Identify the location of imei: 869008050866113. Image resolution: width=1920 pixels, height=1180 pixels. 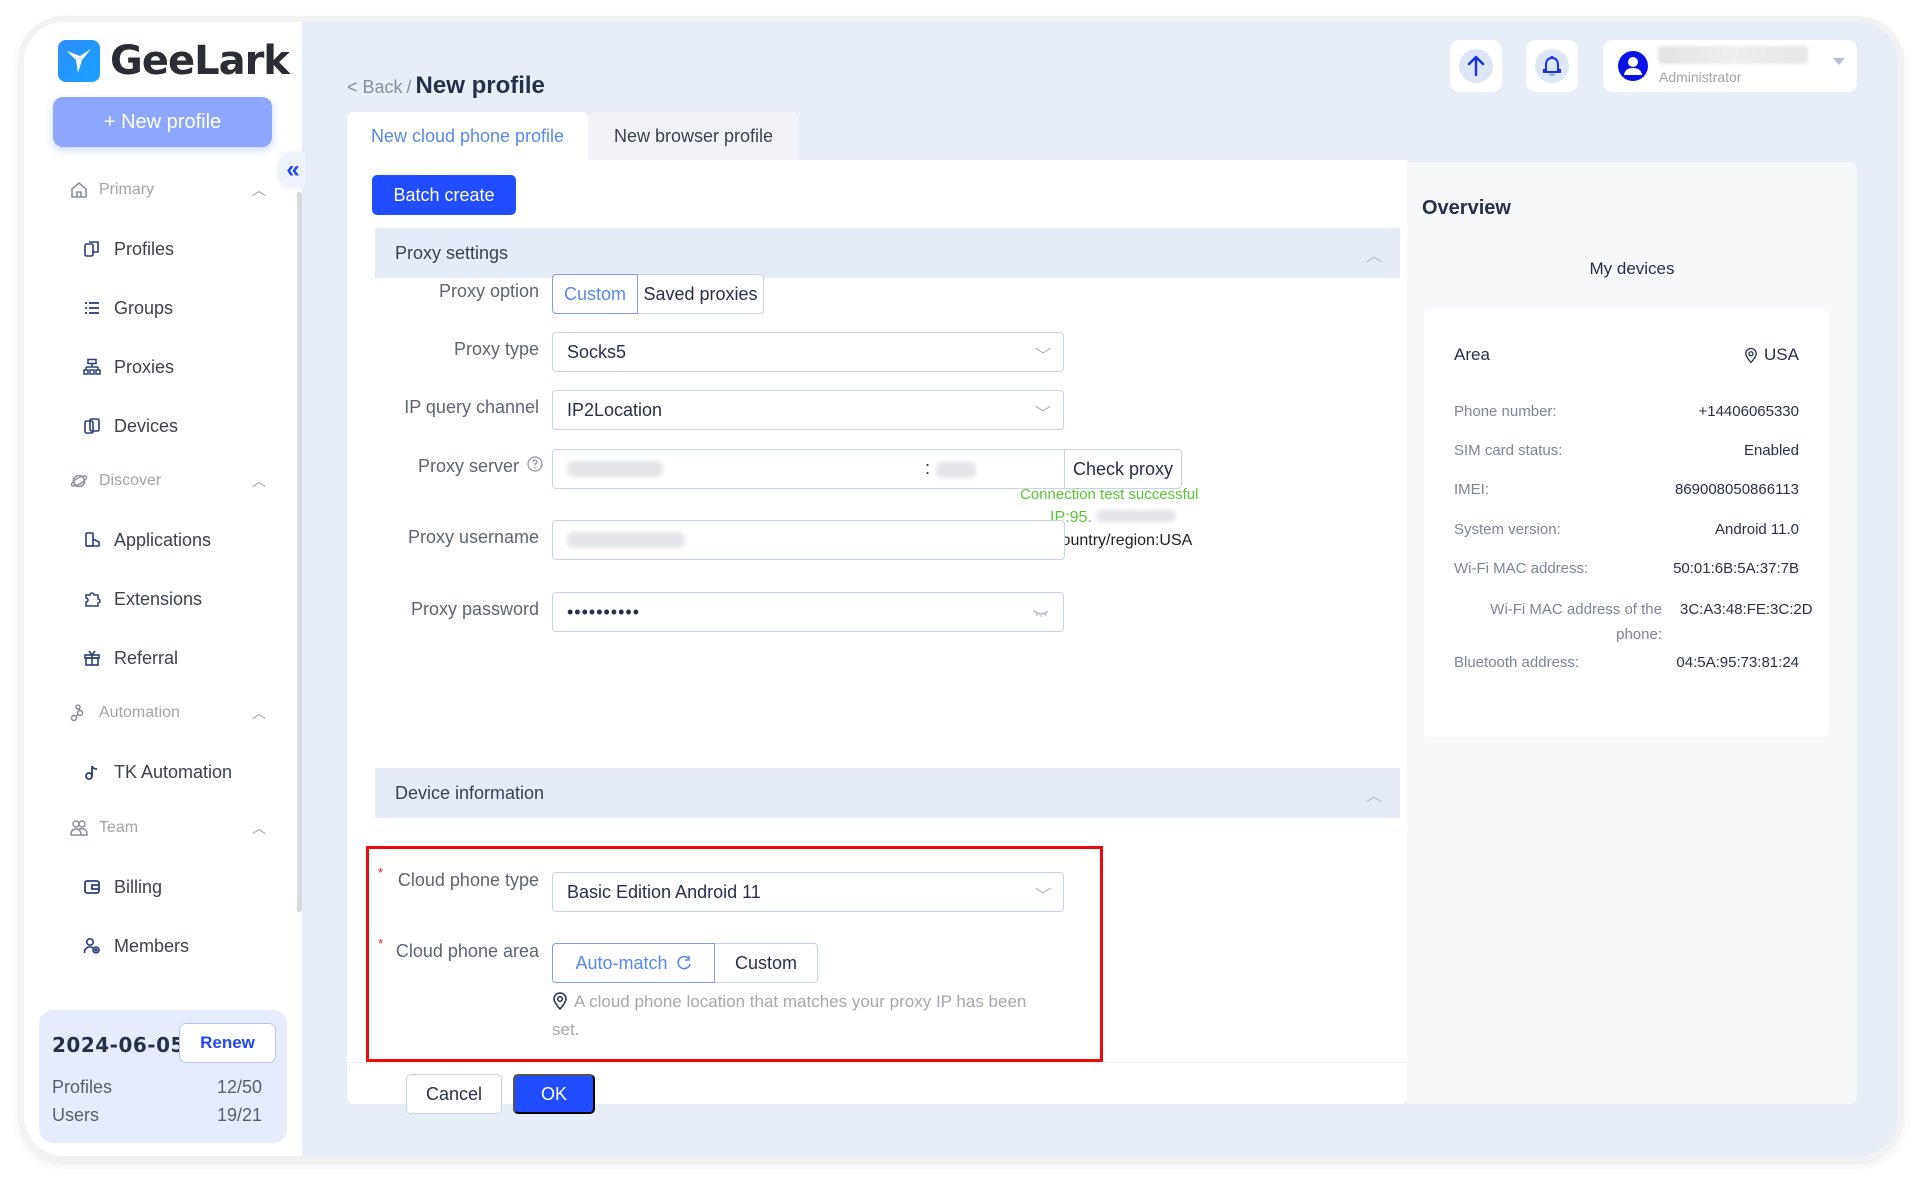
(1736, 489).